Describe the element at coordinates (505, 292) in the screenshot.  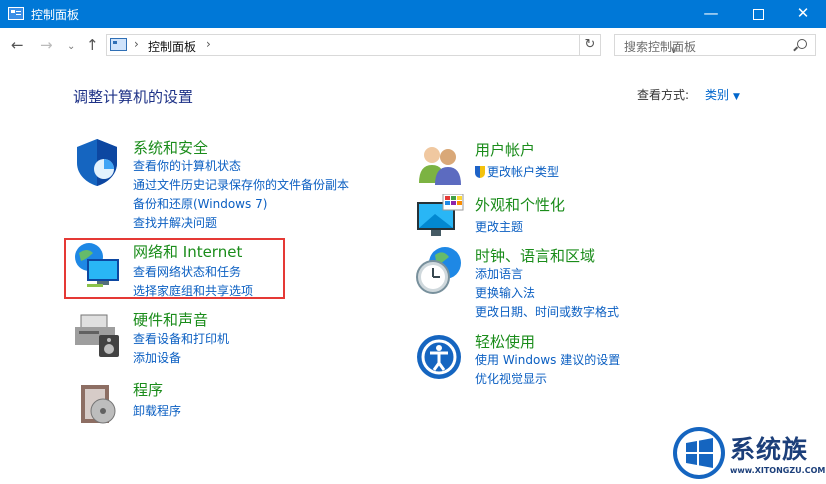
I see `link-change-input-method: 更换输入法` at that location.